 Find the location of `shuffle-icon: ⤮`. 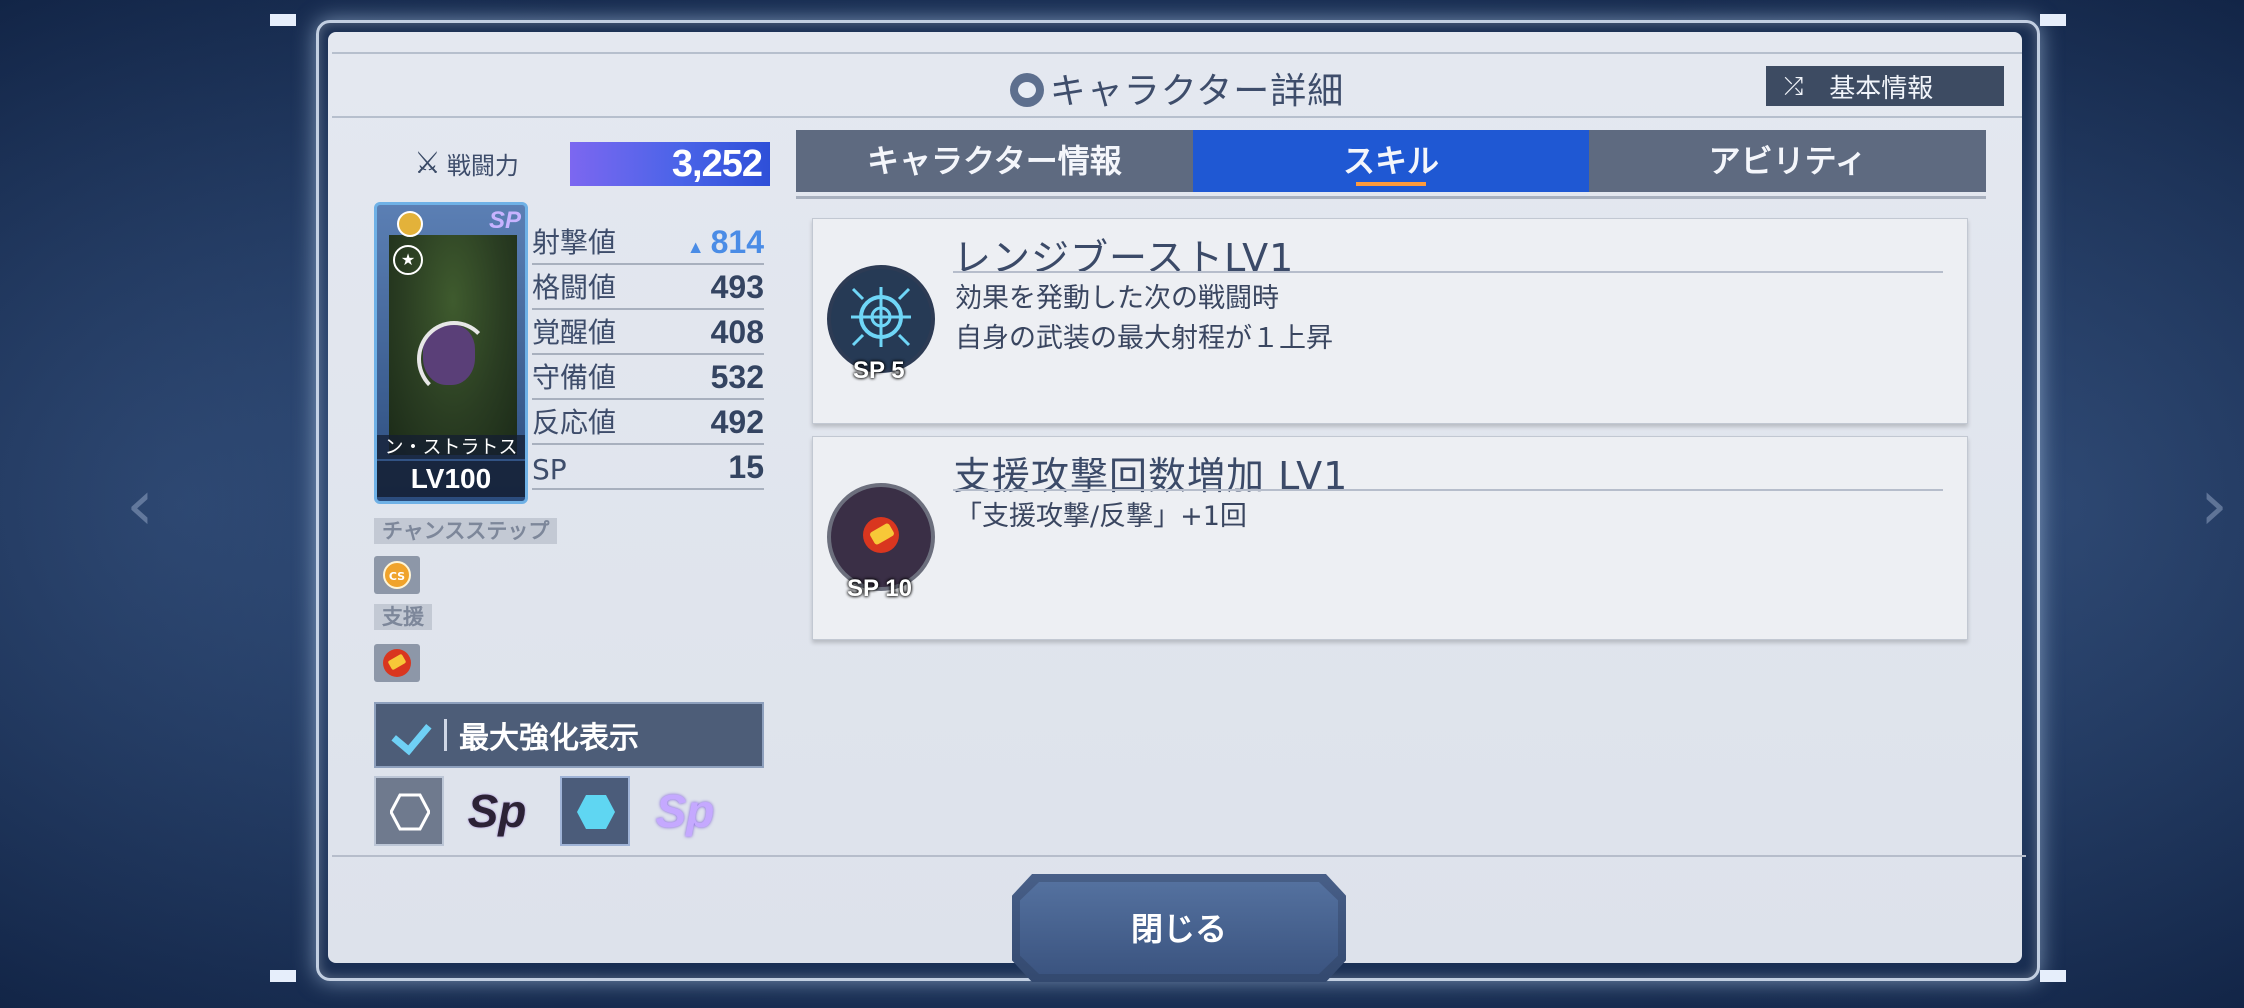

shuffle-icon: ⤮ is located at coordinates (1794, 86).